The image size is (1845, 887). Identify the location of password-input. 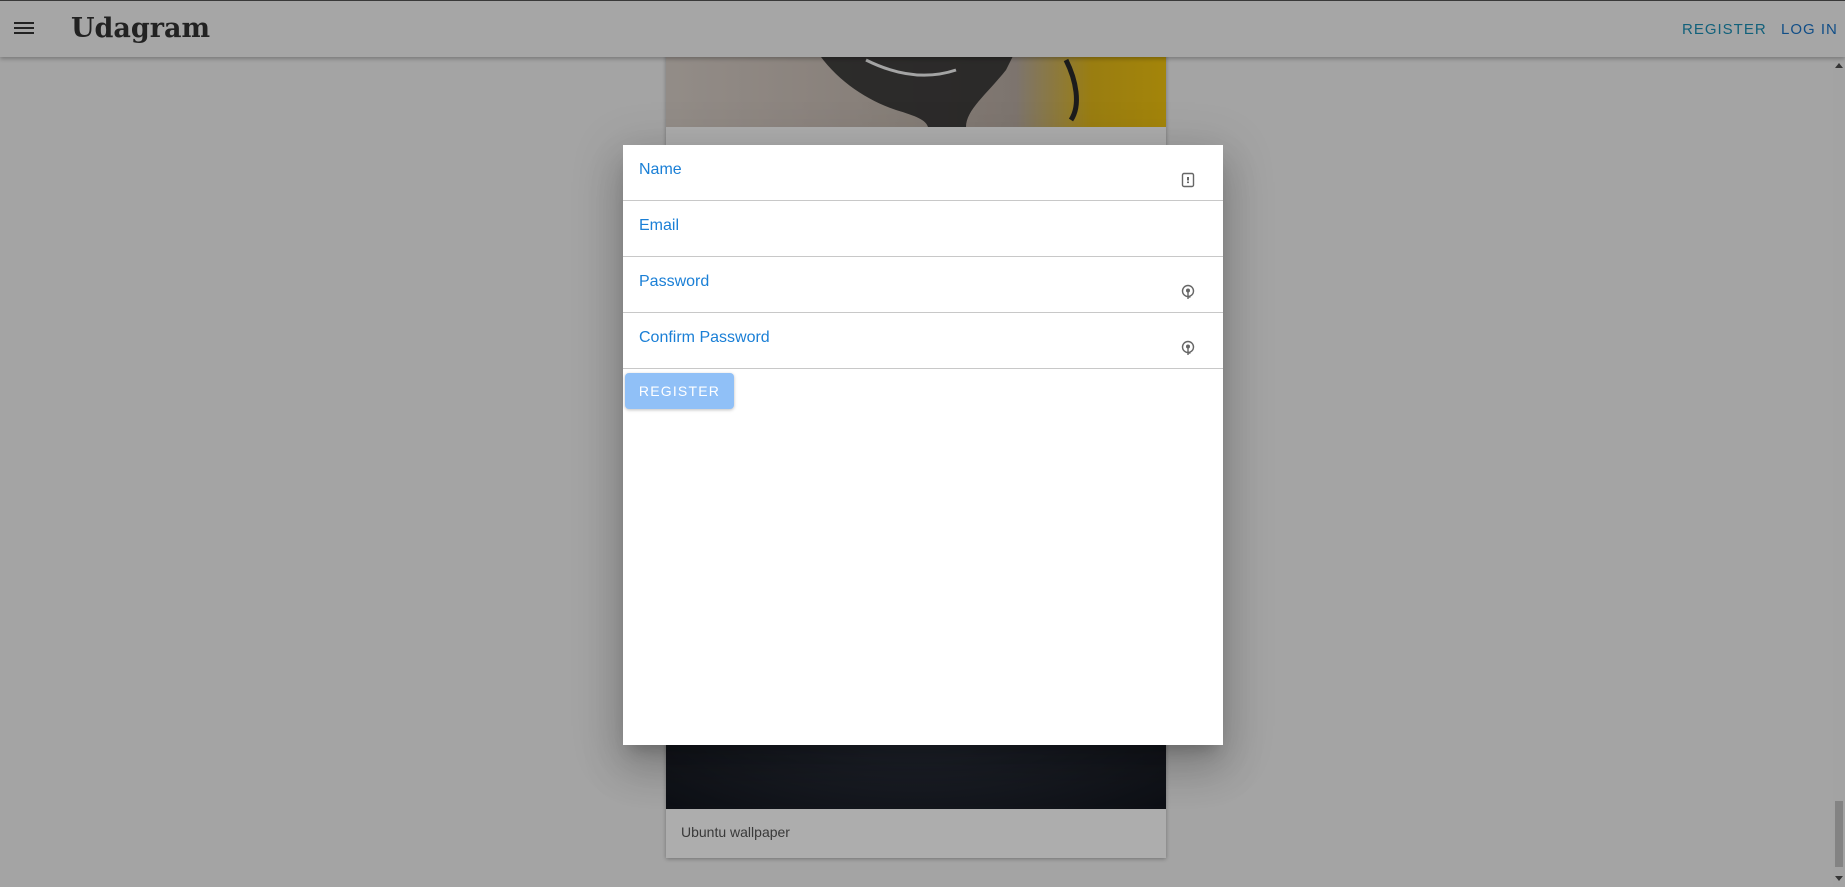
(901, 297).